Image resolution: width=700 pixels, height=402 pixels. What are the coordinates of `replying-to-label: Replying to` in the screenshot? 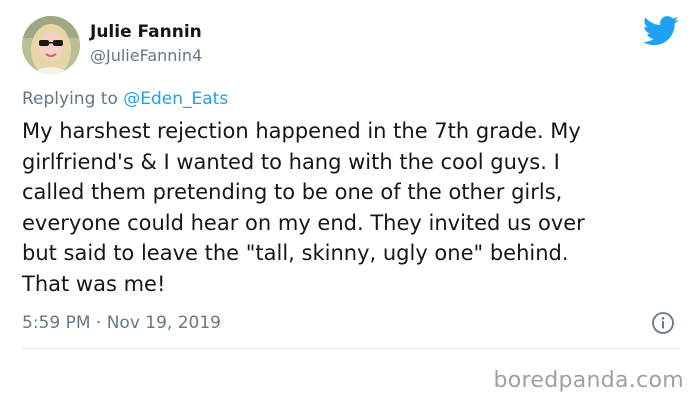 It's located at (73, 99).